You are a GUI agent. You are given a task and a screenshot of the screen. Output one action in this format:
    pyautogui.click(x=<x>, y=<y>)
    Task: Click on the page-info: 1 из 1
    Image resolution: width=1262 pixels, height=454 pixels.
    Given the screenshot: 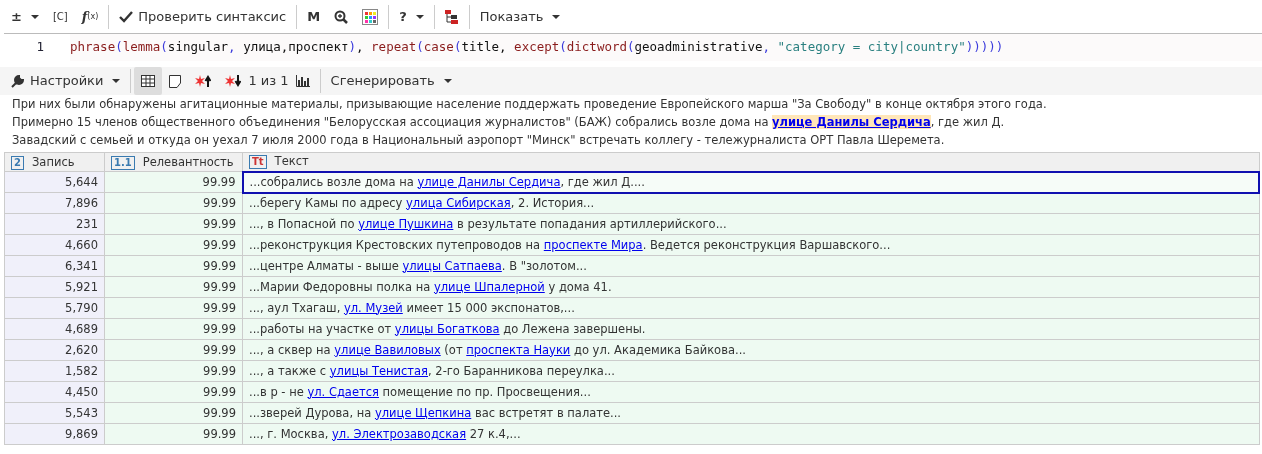 What is the action you would take?
    pyautogui.click(x=268, y=81)
    